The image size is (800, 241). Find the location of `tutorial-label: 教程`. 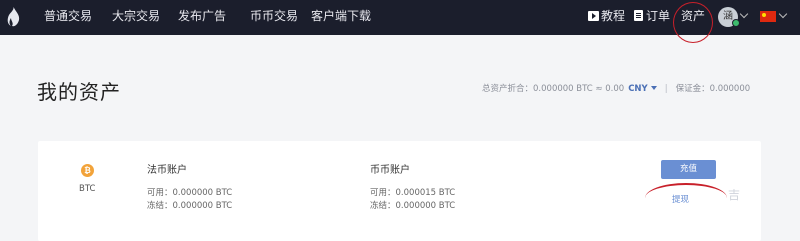

tutorial-label: 教程 is located at coordinates (613, 16).